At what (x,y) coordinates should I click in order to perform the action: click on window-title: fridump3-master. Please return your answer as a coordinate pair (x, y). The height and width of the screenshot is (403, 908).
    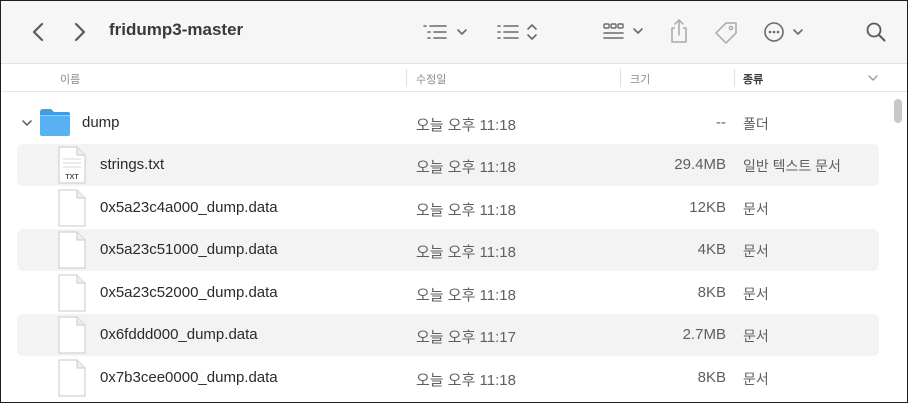
    Looking at the image, I should click on (176, 29).